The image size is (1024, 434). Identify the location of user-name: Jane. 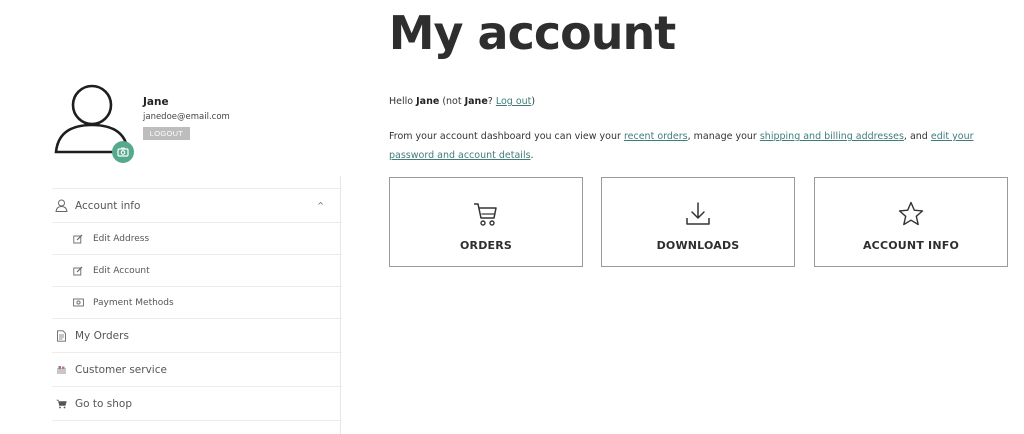
(156, 102).